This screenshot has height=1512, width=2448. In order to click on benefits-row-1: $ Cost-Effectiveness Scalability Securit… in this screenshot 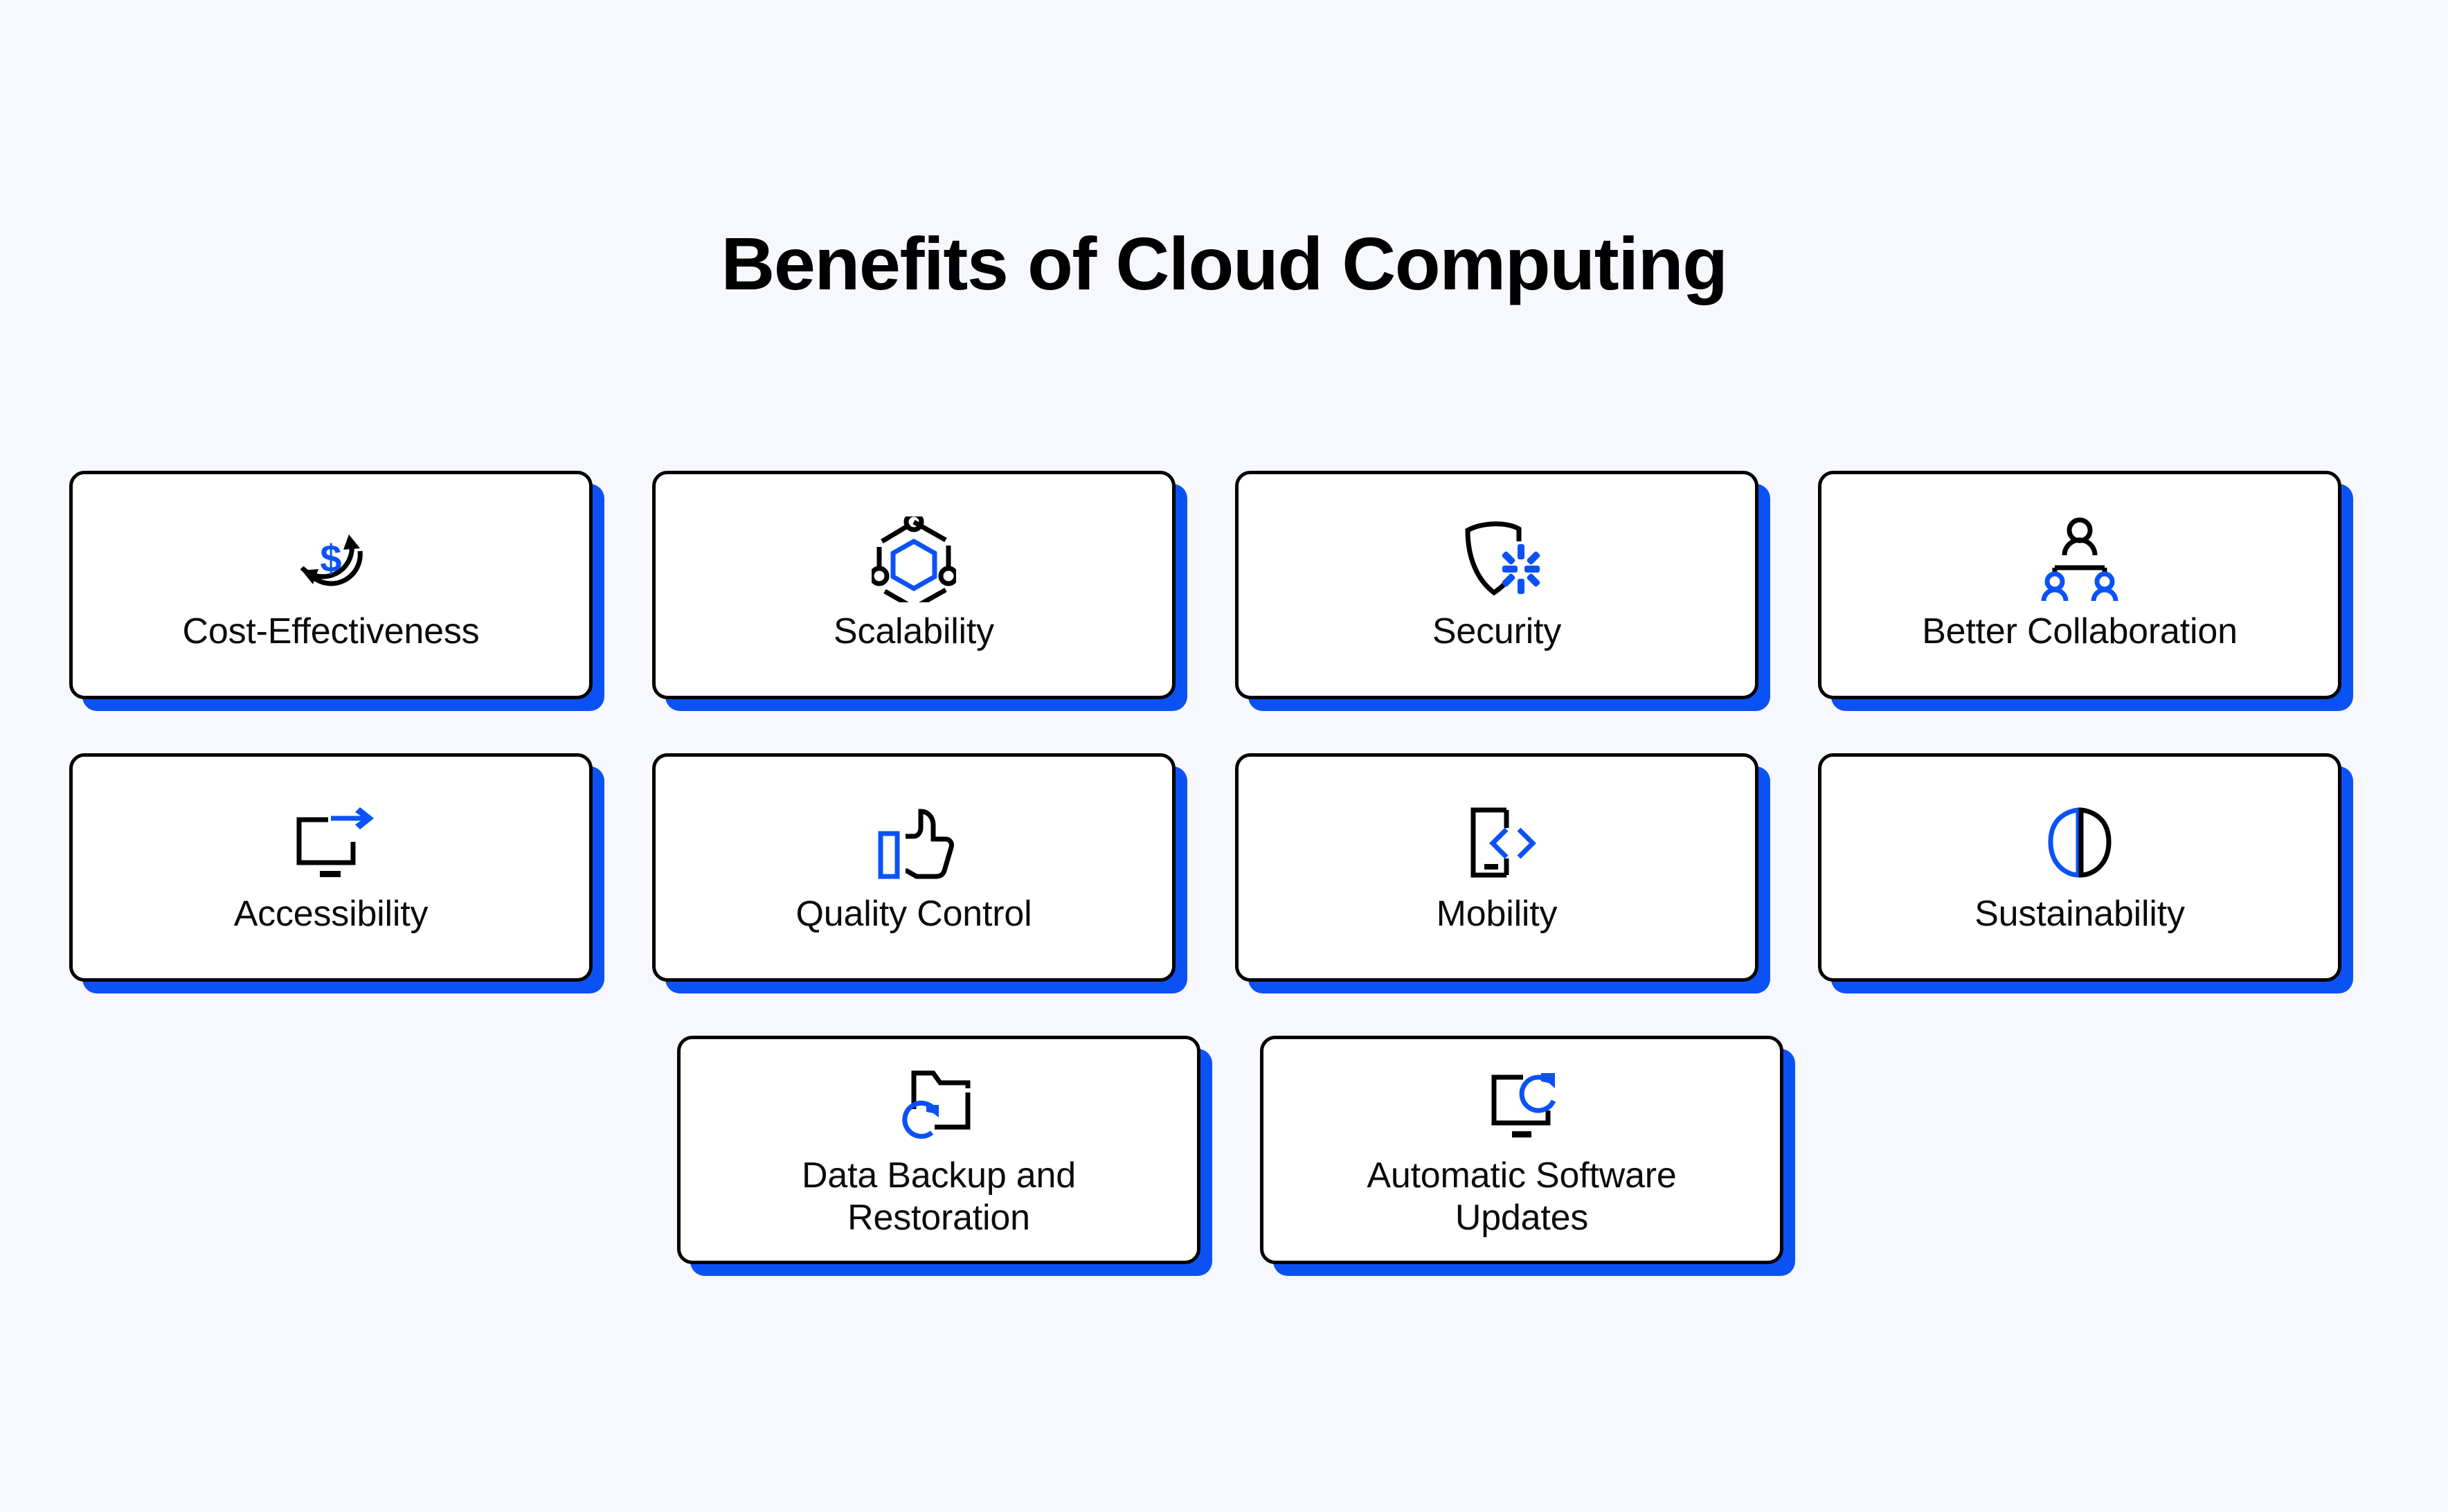, I will do `click(1227, 585)`.